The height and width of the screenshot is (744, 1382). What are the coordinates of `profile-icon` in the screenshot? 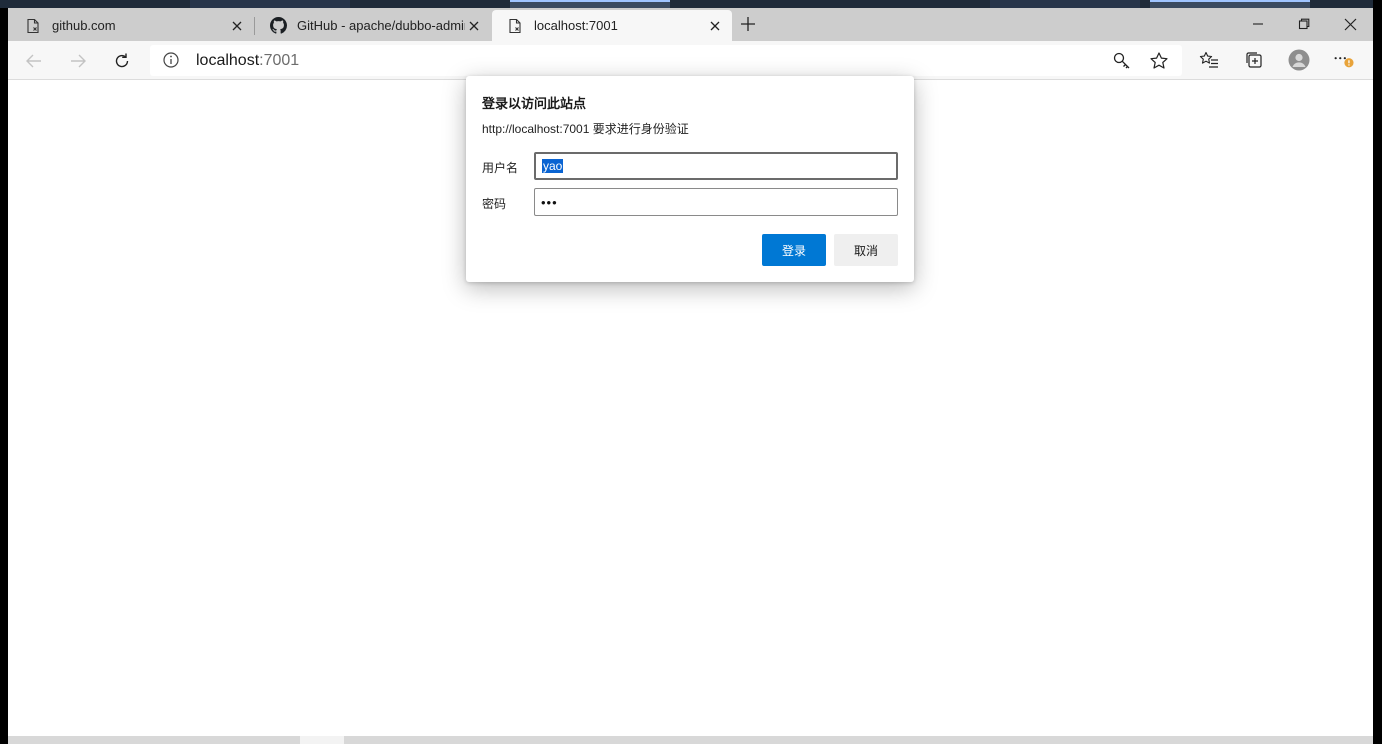 It's located at (1299, 60).